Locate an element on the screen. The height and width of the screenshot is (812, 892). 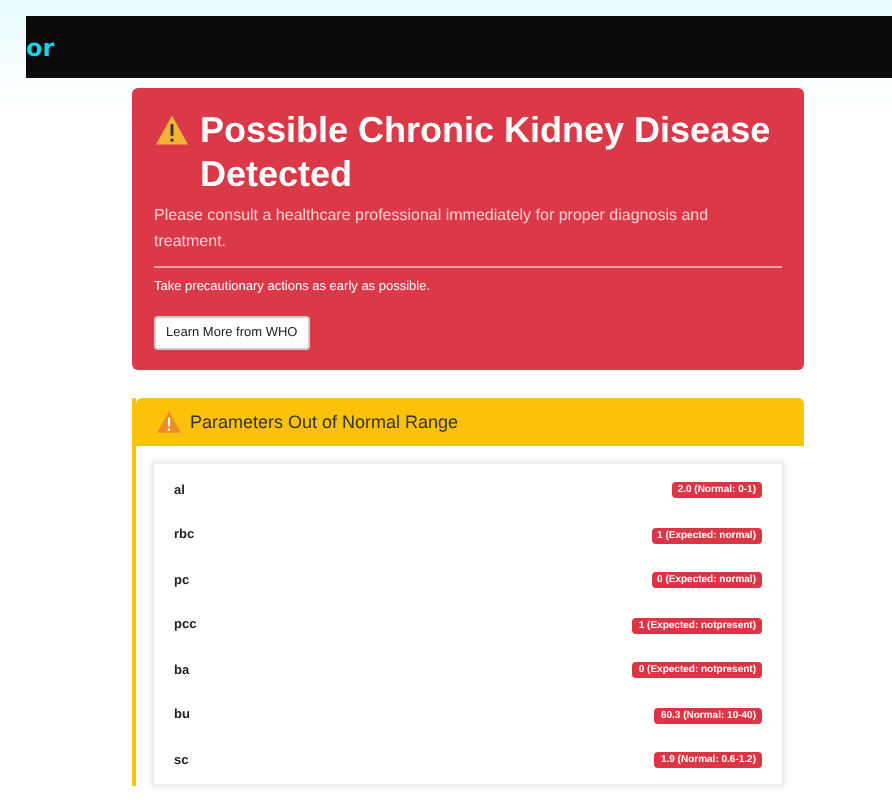
alert-title: Possible Chronic Kidney Disease Detected is located at coordinates (486, 152).